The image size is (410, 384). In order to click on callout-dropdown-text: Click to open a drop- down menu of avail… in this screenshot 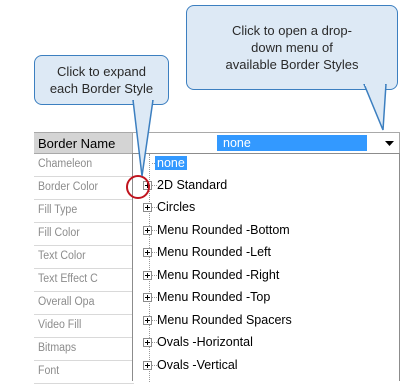, I will do `click(292, 47)`.